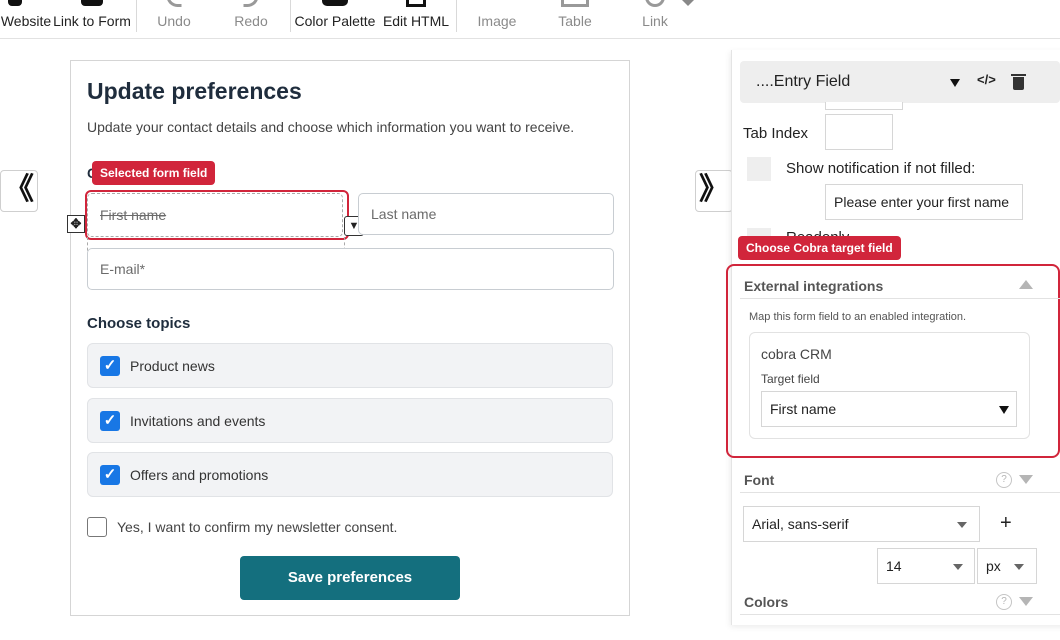 This screenshot has width=1060, height=640. What do you see at coordinates (803, 81) in the screenshot?
I see `panel-title: ....Entry Field` at bounding box center [803, 81].